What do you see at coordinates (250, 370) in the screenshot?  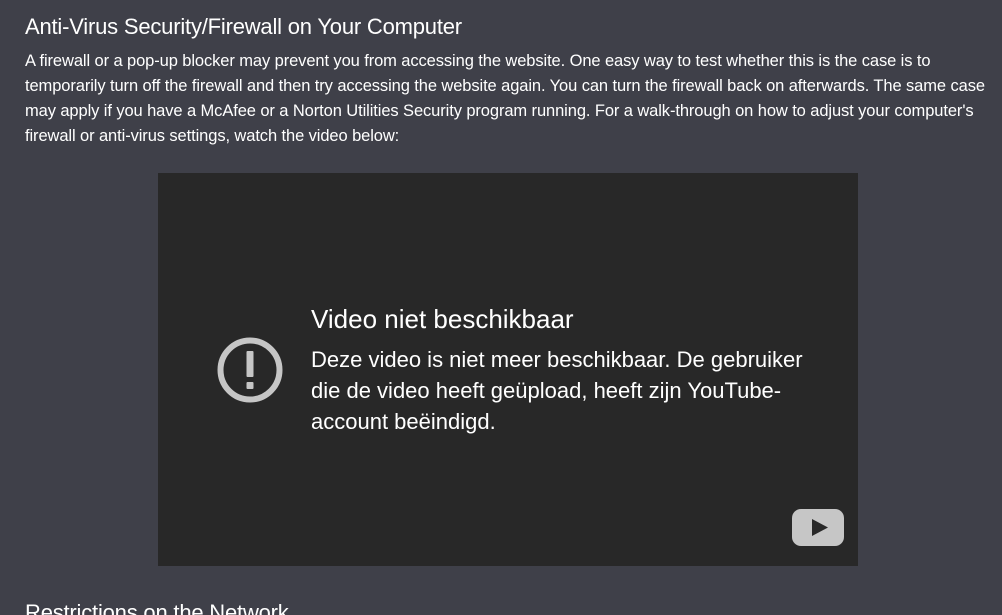 I see `exclamation-circle-icon` at bounding box center [250, 370].